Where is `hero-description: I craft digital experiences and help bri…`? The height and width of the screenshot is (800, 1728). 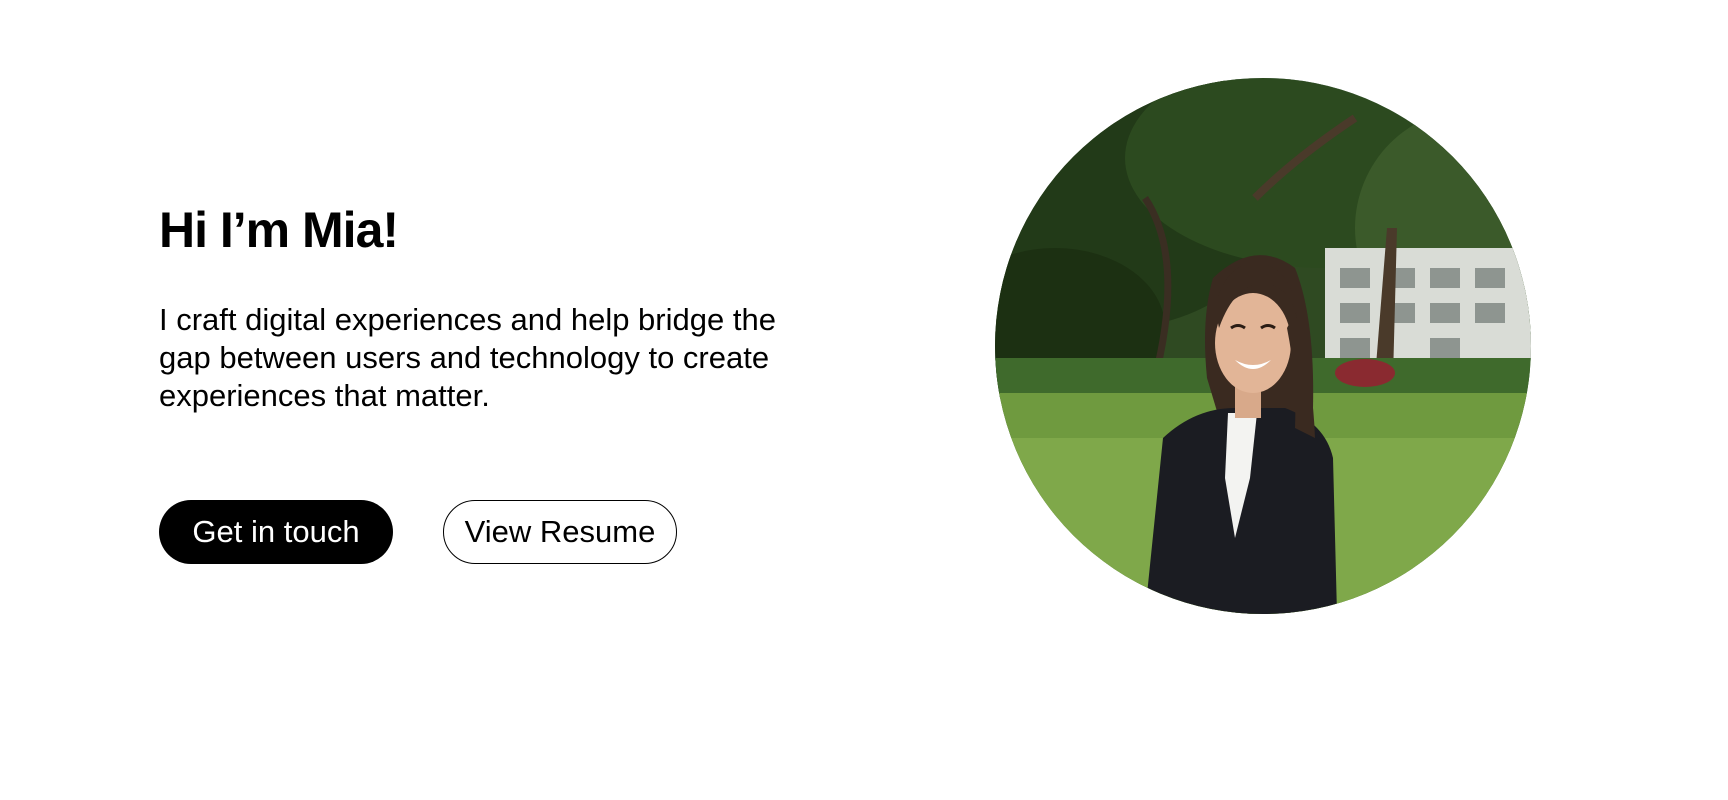
hero-description: I craft digital experiences and help bri… is located at coordinates (467, 357).